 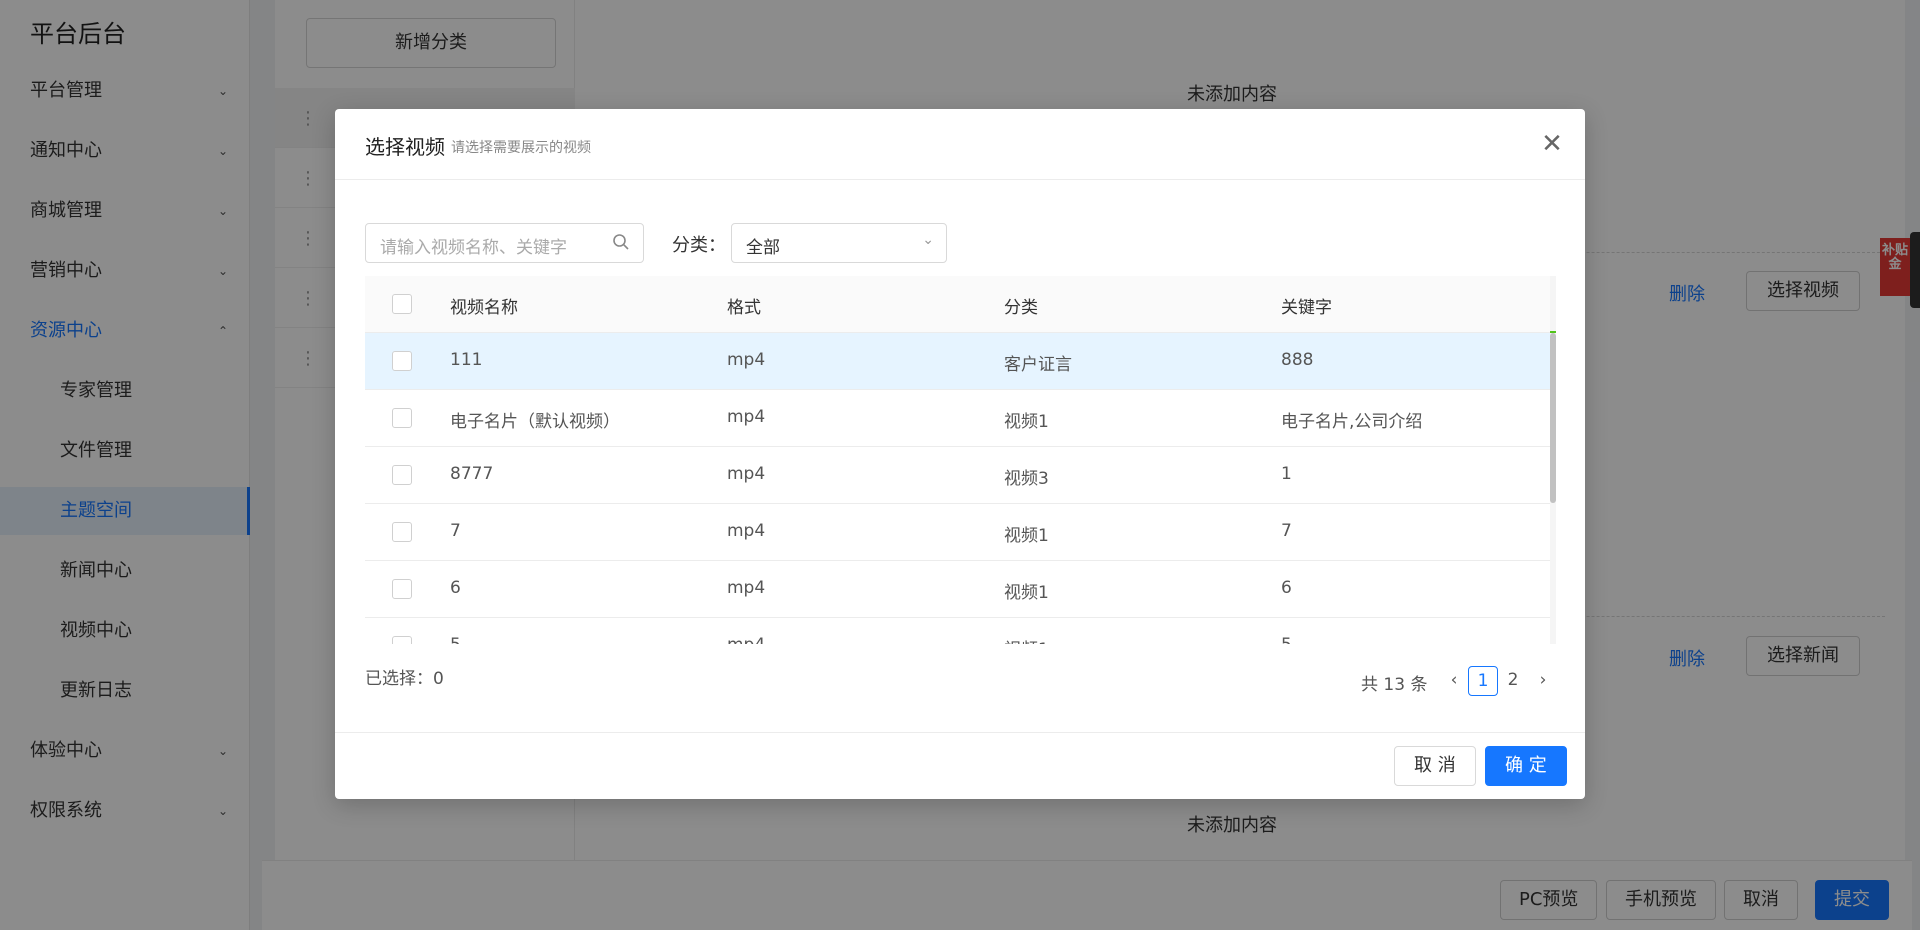 What do you see at coordinates (744, 308) in the screenshot?
I see `column-header-format: 格式` at bounding box center [744, 308].